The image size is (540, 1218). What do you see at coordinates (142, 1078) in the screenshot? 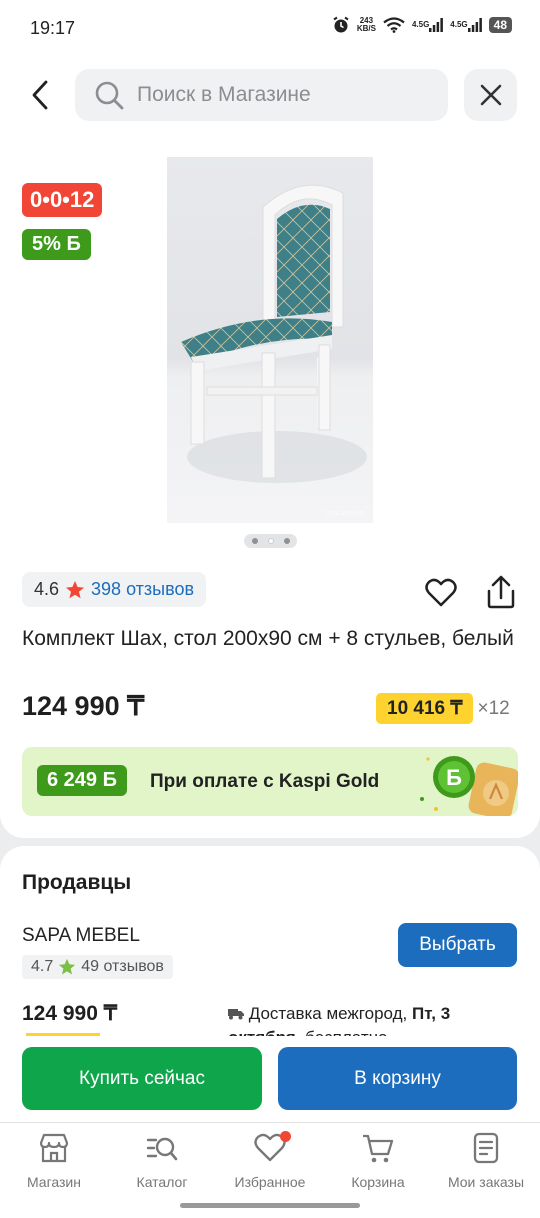
I see `buy-now-button: Купить сейчас` at bounding box center [142, 1078].